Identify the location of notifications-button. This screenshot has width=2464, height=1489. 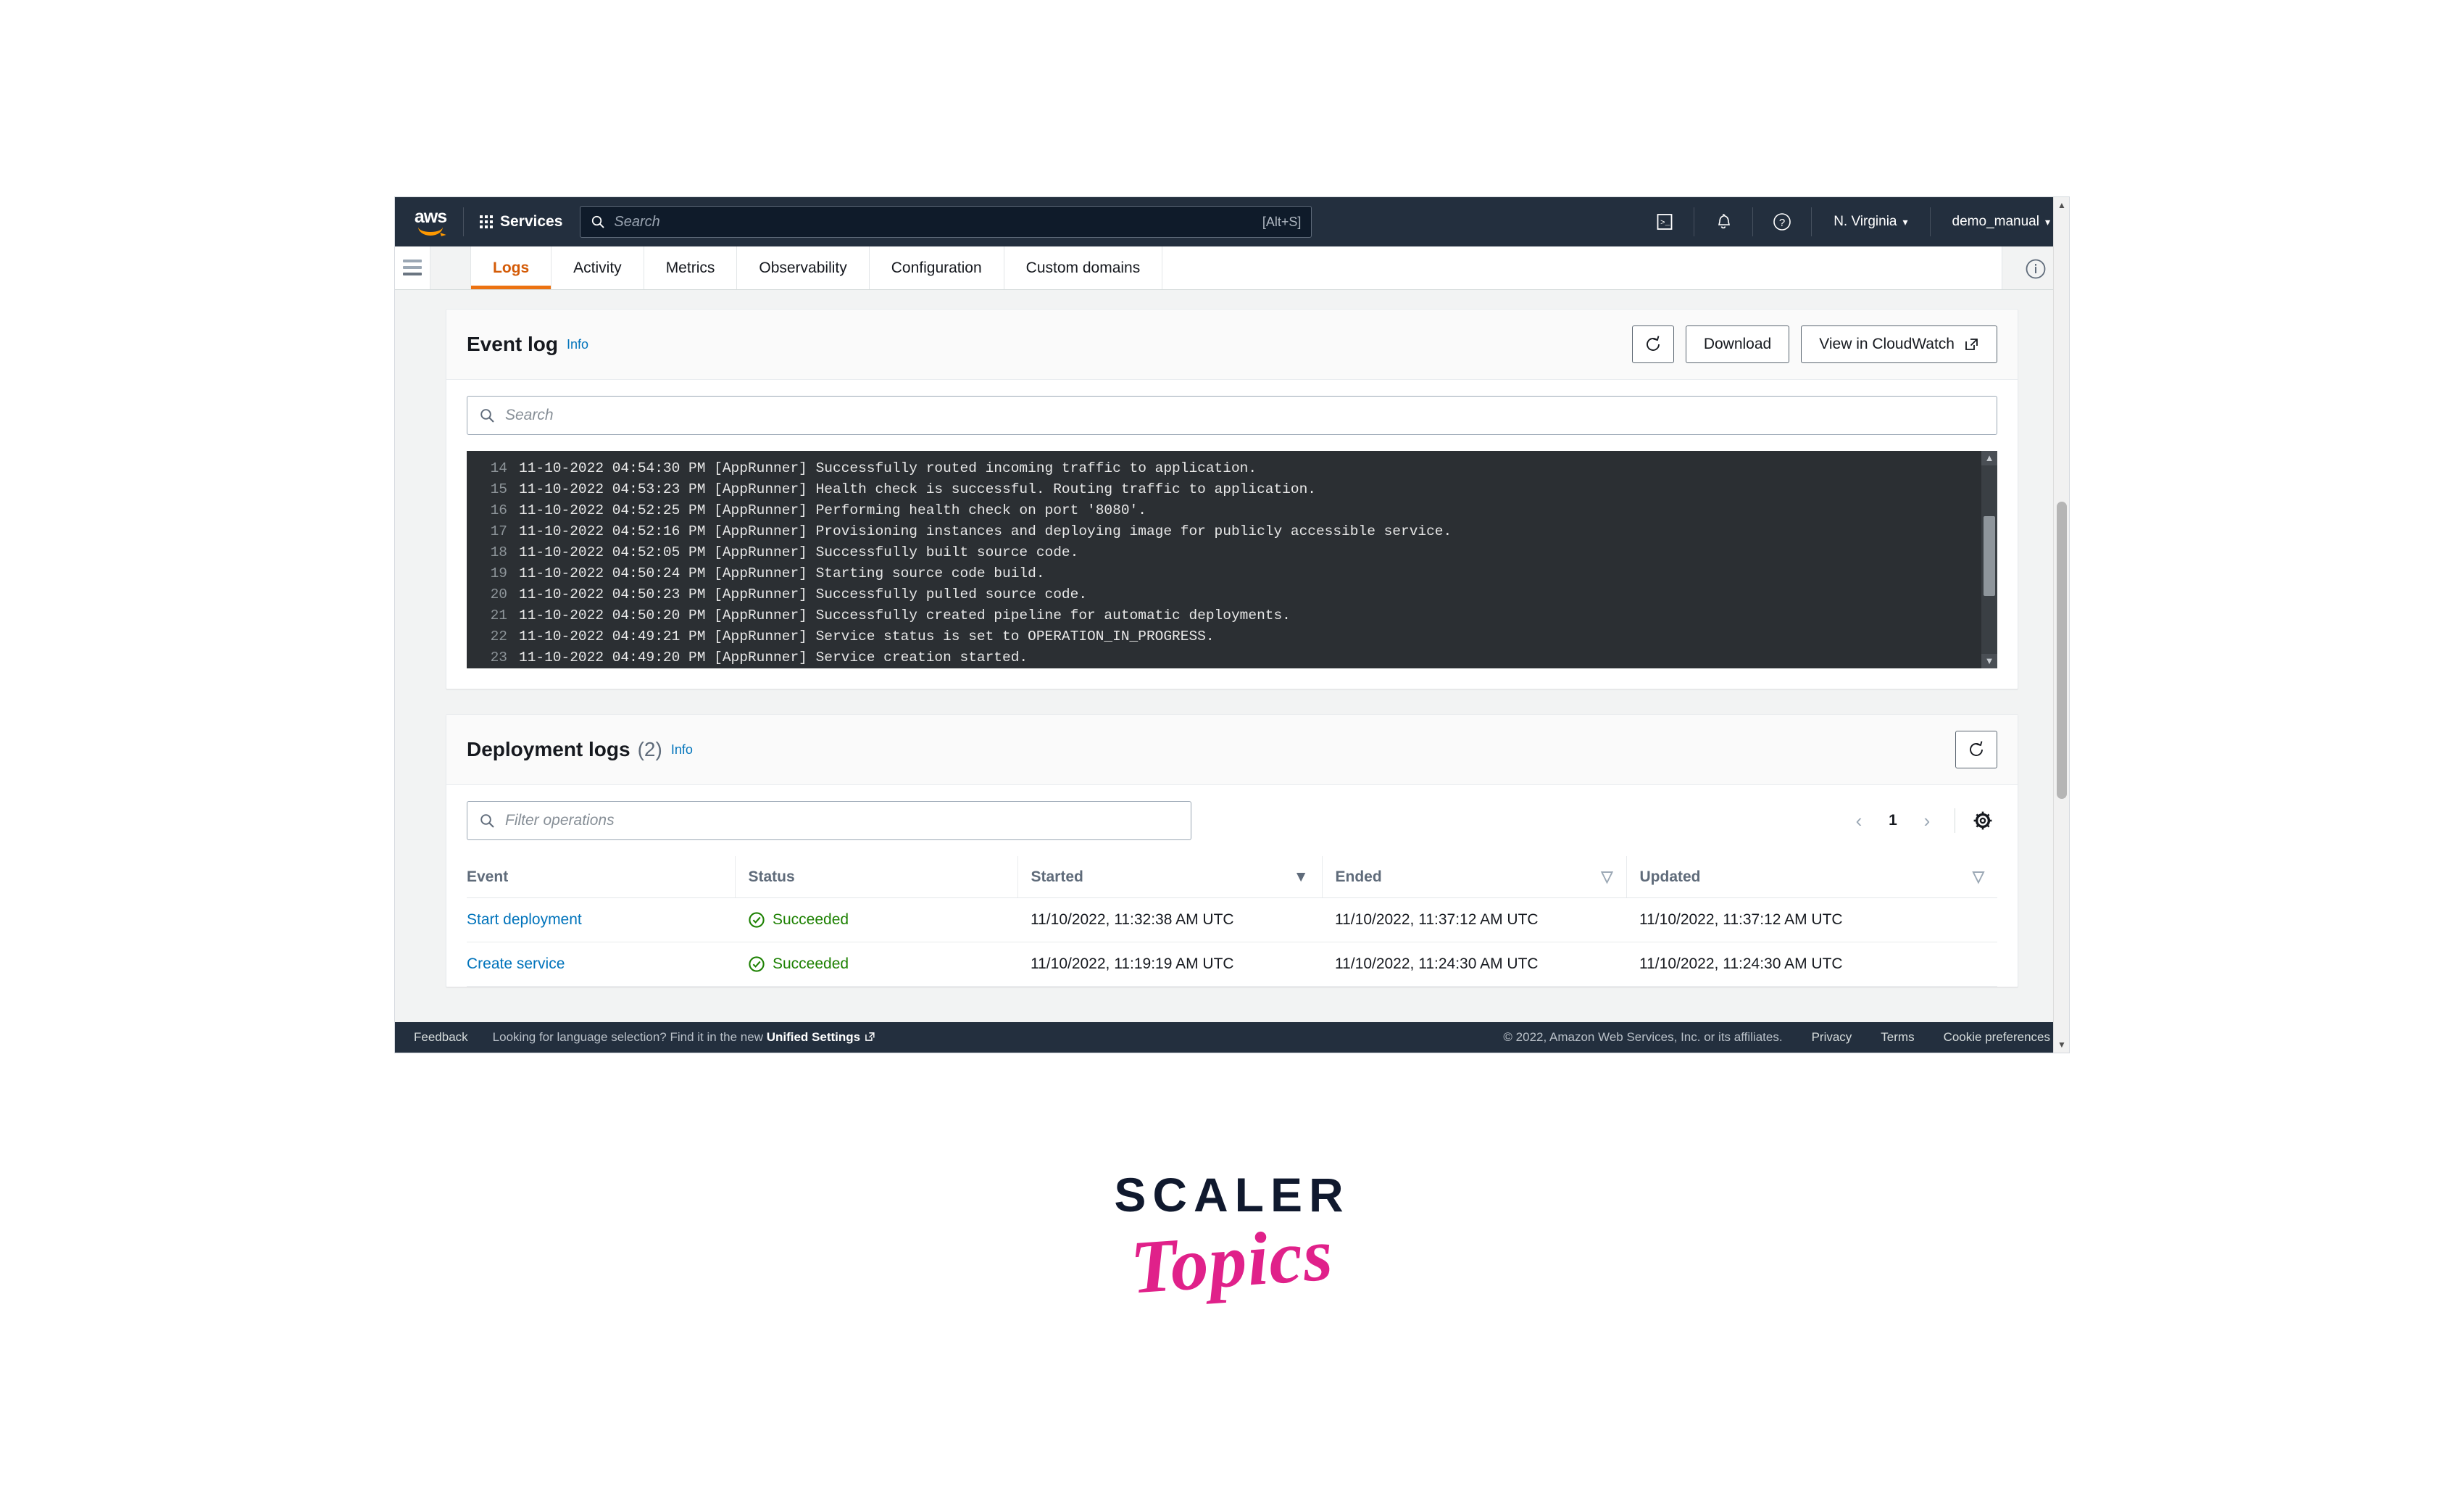
(1723, 222).